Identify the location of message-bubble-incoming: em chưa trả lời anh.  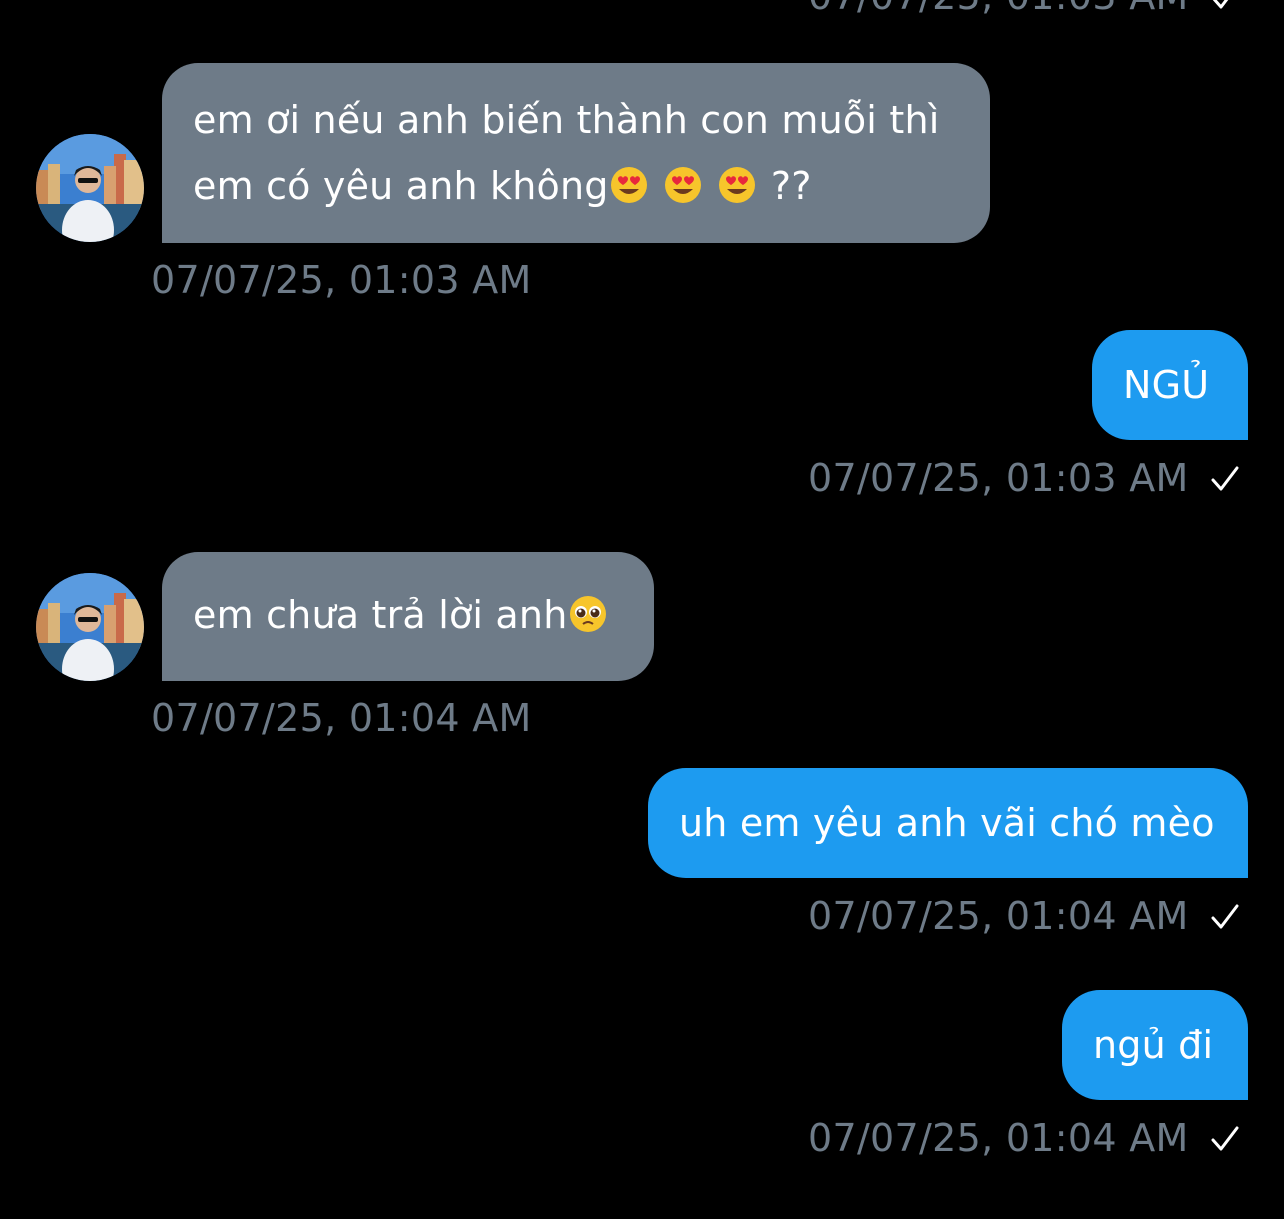
(408, 616).